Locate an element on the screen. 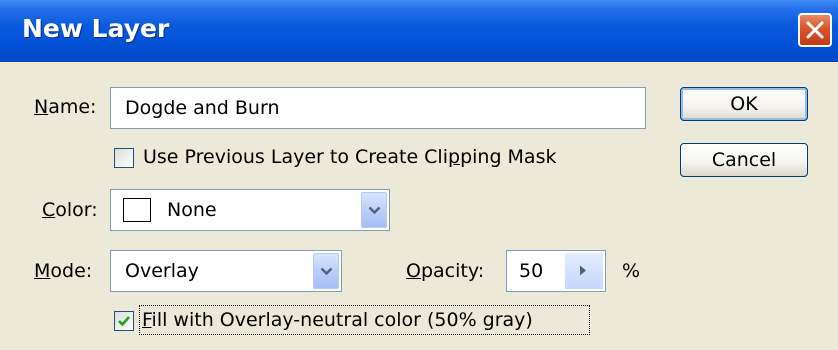  close-button is located at coordinates (815, 30).